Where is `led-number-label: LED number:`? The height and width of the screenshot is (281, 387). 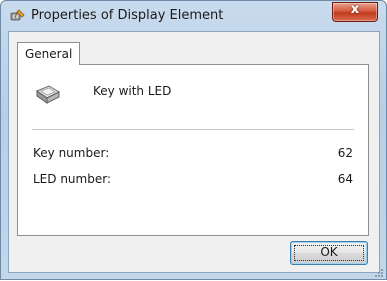 led-number-label: LED number: is located at coordinates (72, 179).